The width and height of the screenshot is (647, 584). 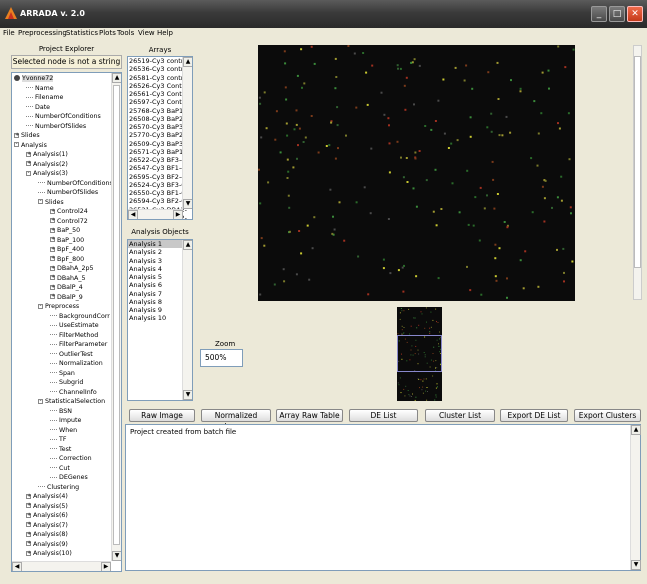 I want to click on tree-node: DEGenes, so click(x=69, y=478).